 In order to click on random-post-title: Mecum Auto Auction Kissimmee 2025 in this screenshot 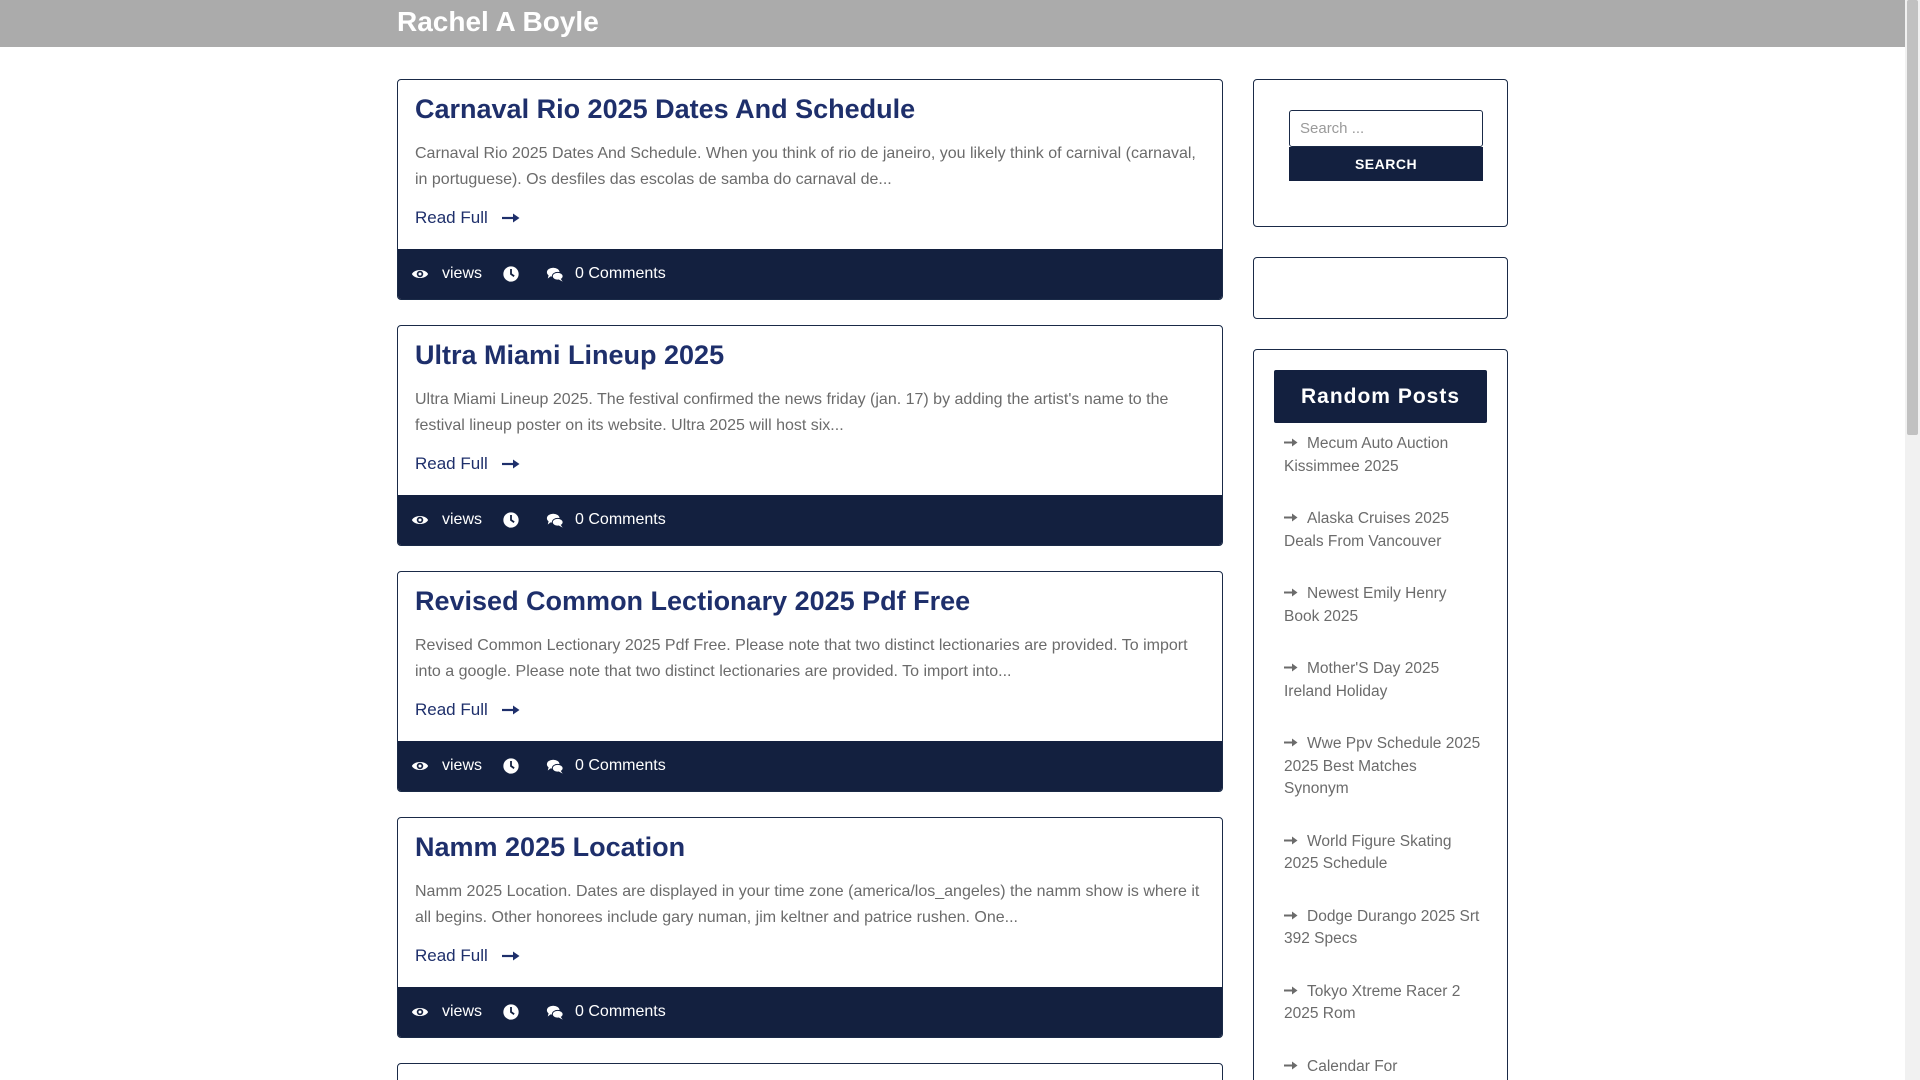, I will do `click(1366, 455)`.